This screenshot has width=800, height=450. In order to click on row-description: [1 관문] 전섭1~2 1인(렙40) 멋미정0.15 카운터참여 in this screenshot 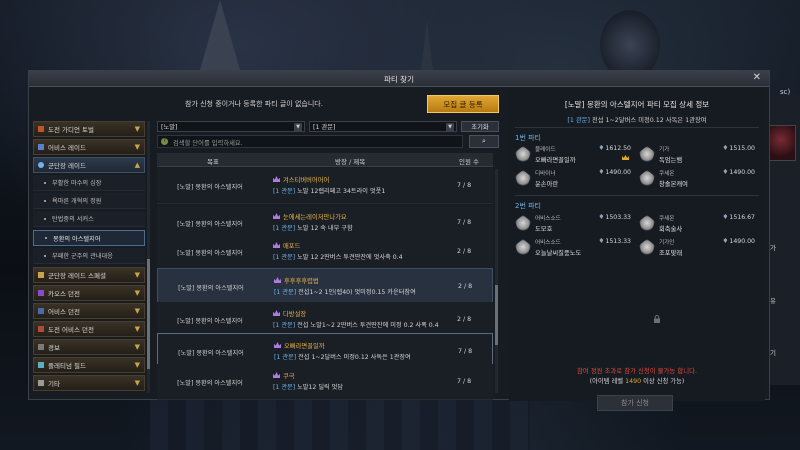, I will do `click(345, 291)`.